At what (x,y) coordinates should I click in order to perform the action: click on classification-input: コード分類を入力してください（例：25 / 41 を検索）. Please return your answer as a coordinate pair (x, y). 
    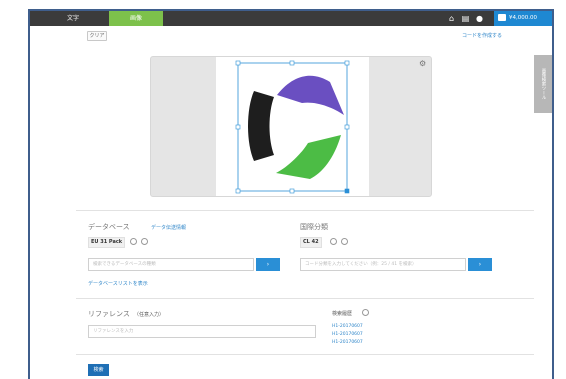
    Looking at the image, I should click on (383, 264).